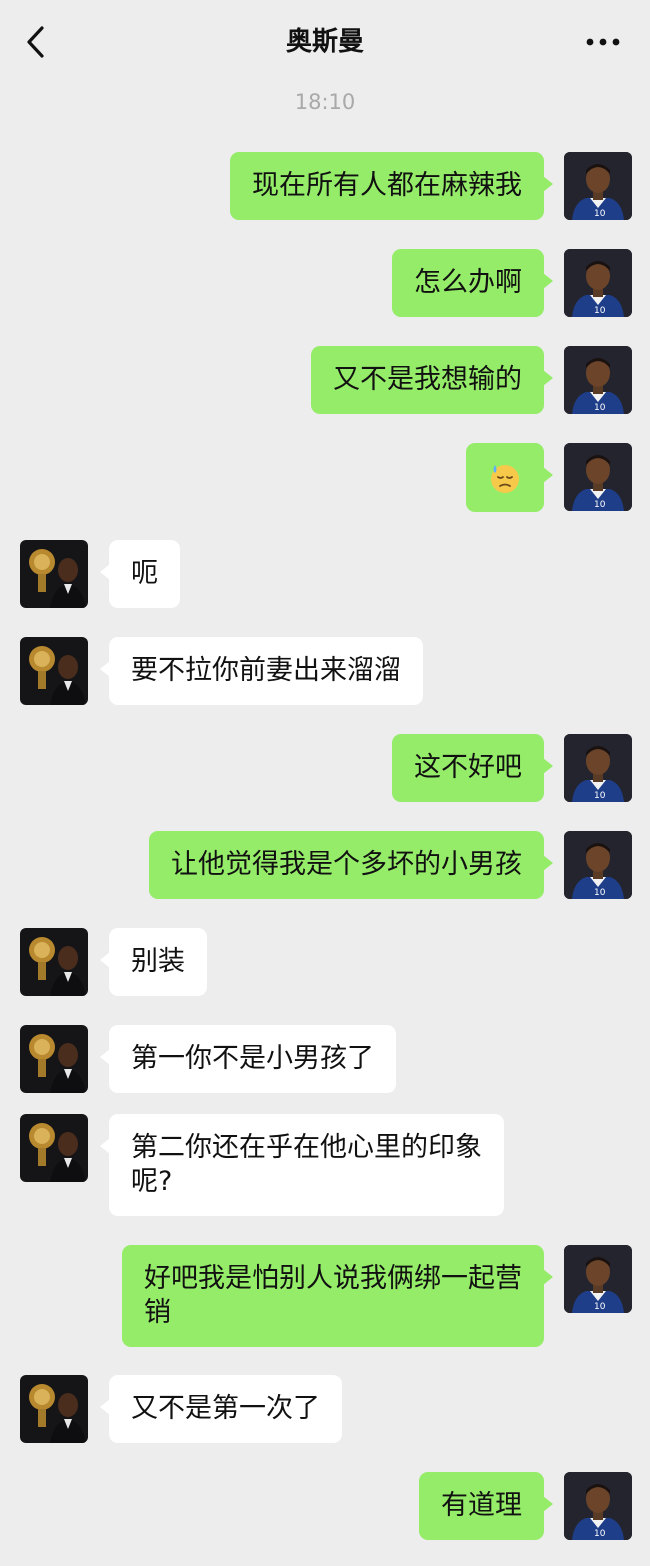 This screenshot has width=650, height=1566. I want to click on received-message-bubble: 呃, so click(140, 574).